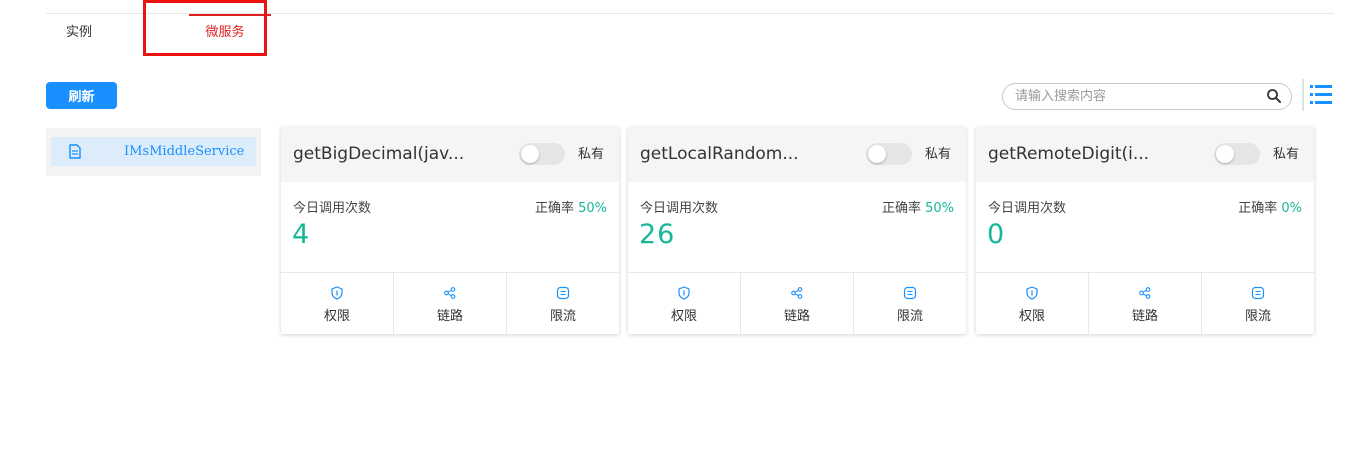 Image resolution: width=1350 pixels, height=464 pixels. I want to click on sidebar-item-imsmiddleservice: IMsMiddleService, so click(153, 151).